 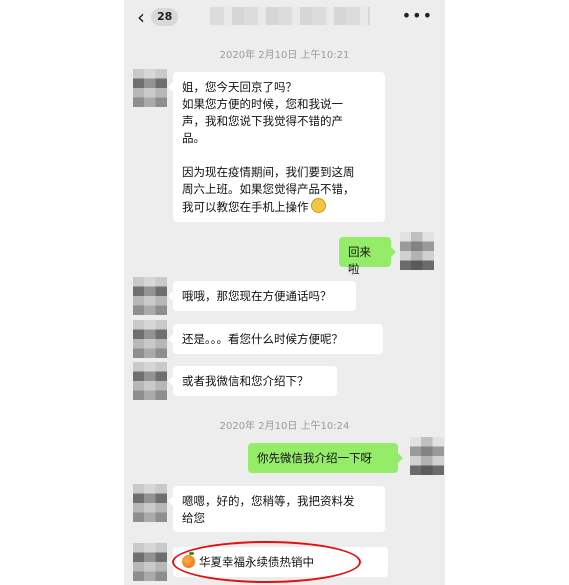 What do you see at coordinates (245, 381) in the screenshot?
I see `message-text: 或者我微信和您介绍下？` at bounding box center [245, 381].